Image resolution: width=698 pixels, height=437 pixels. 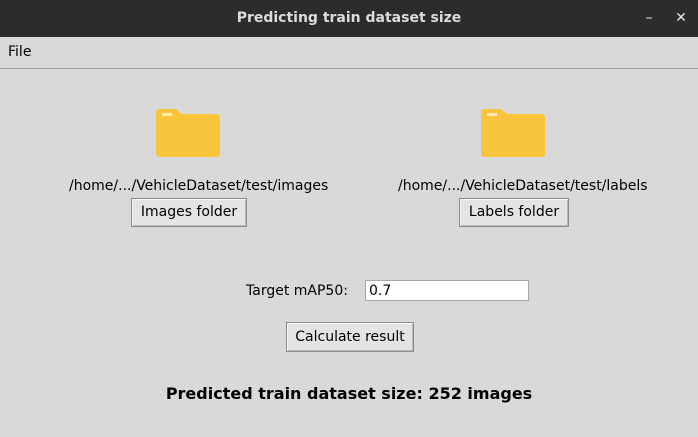 I want to click on target-map-label: Target mAP50:, so click(x=297, y=291).